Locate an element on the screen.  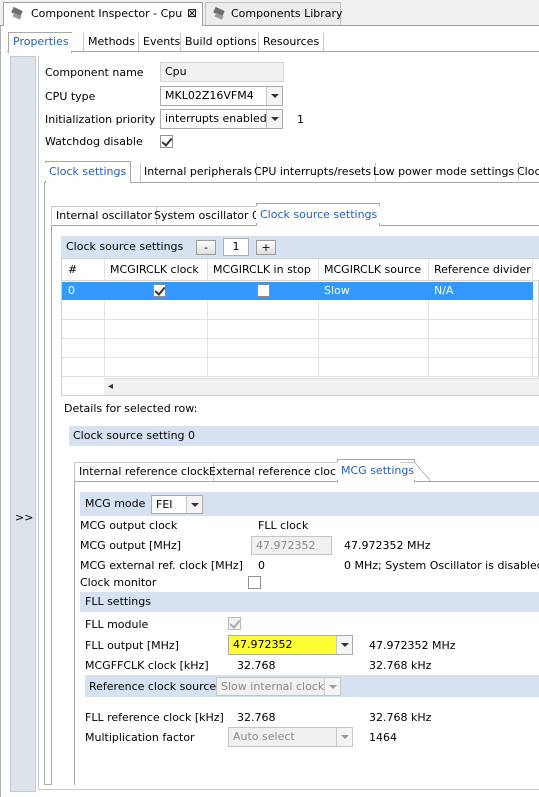
side-collapse-panel is located at coordinates (23, 424).